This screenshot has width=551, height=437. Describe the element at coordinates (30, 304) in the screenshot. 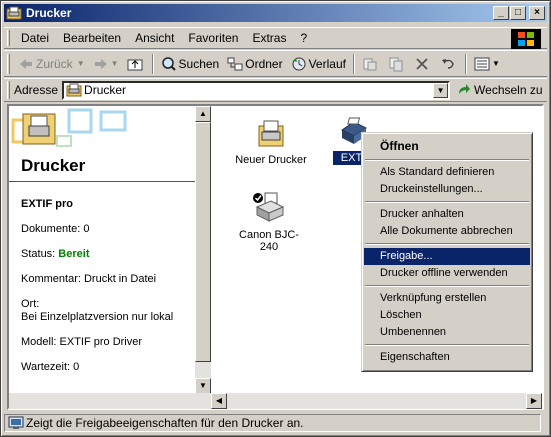

I see `location-label: Ort:` at that location.